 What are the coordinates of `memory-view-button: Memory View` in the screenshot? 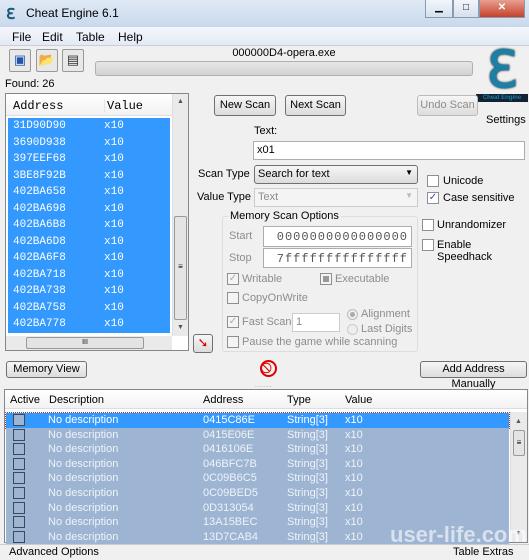 It's located at (46, 369).